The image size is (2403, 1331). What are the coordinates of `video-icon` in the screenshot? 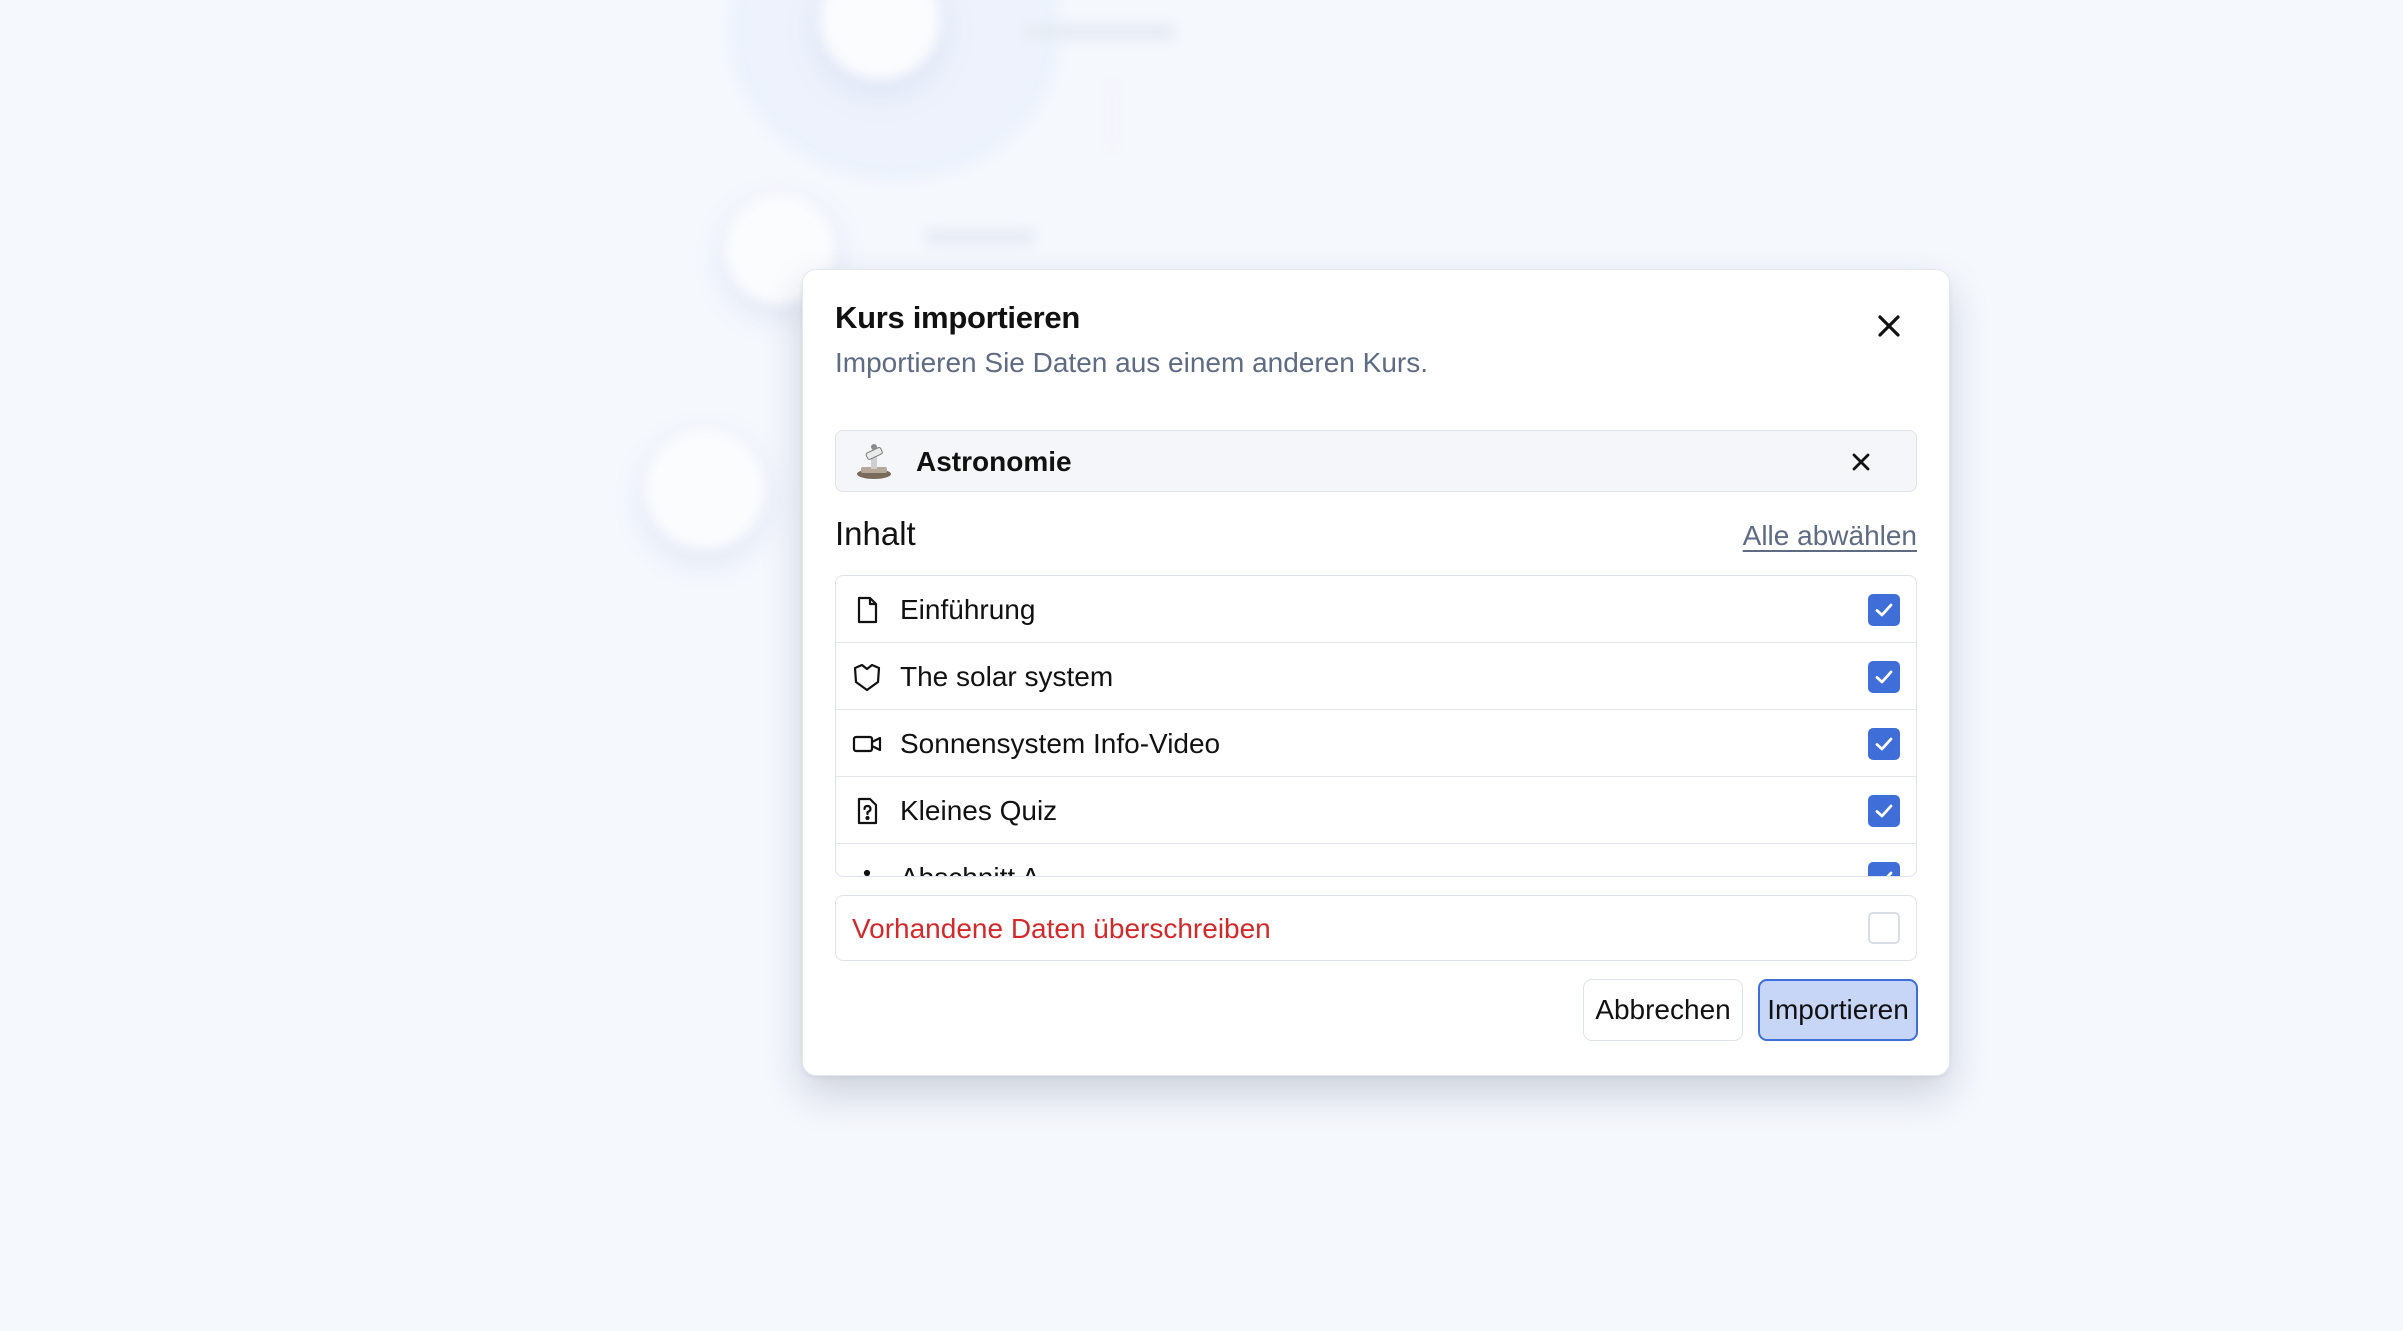 It's located at (867, 744).